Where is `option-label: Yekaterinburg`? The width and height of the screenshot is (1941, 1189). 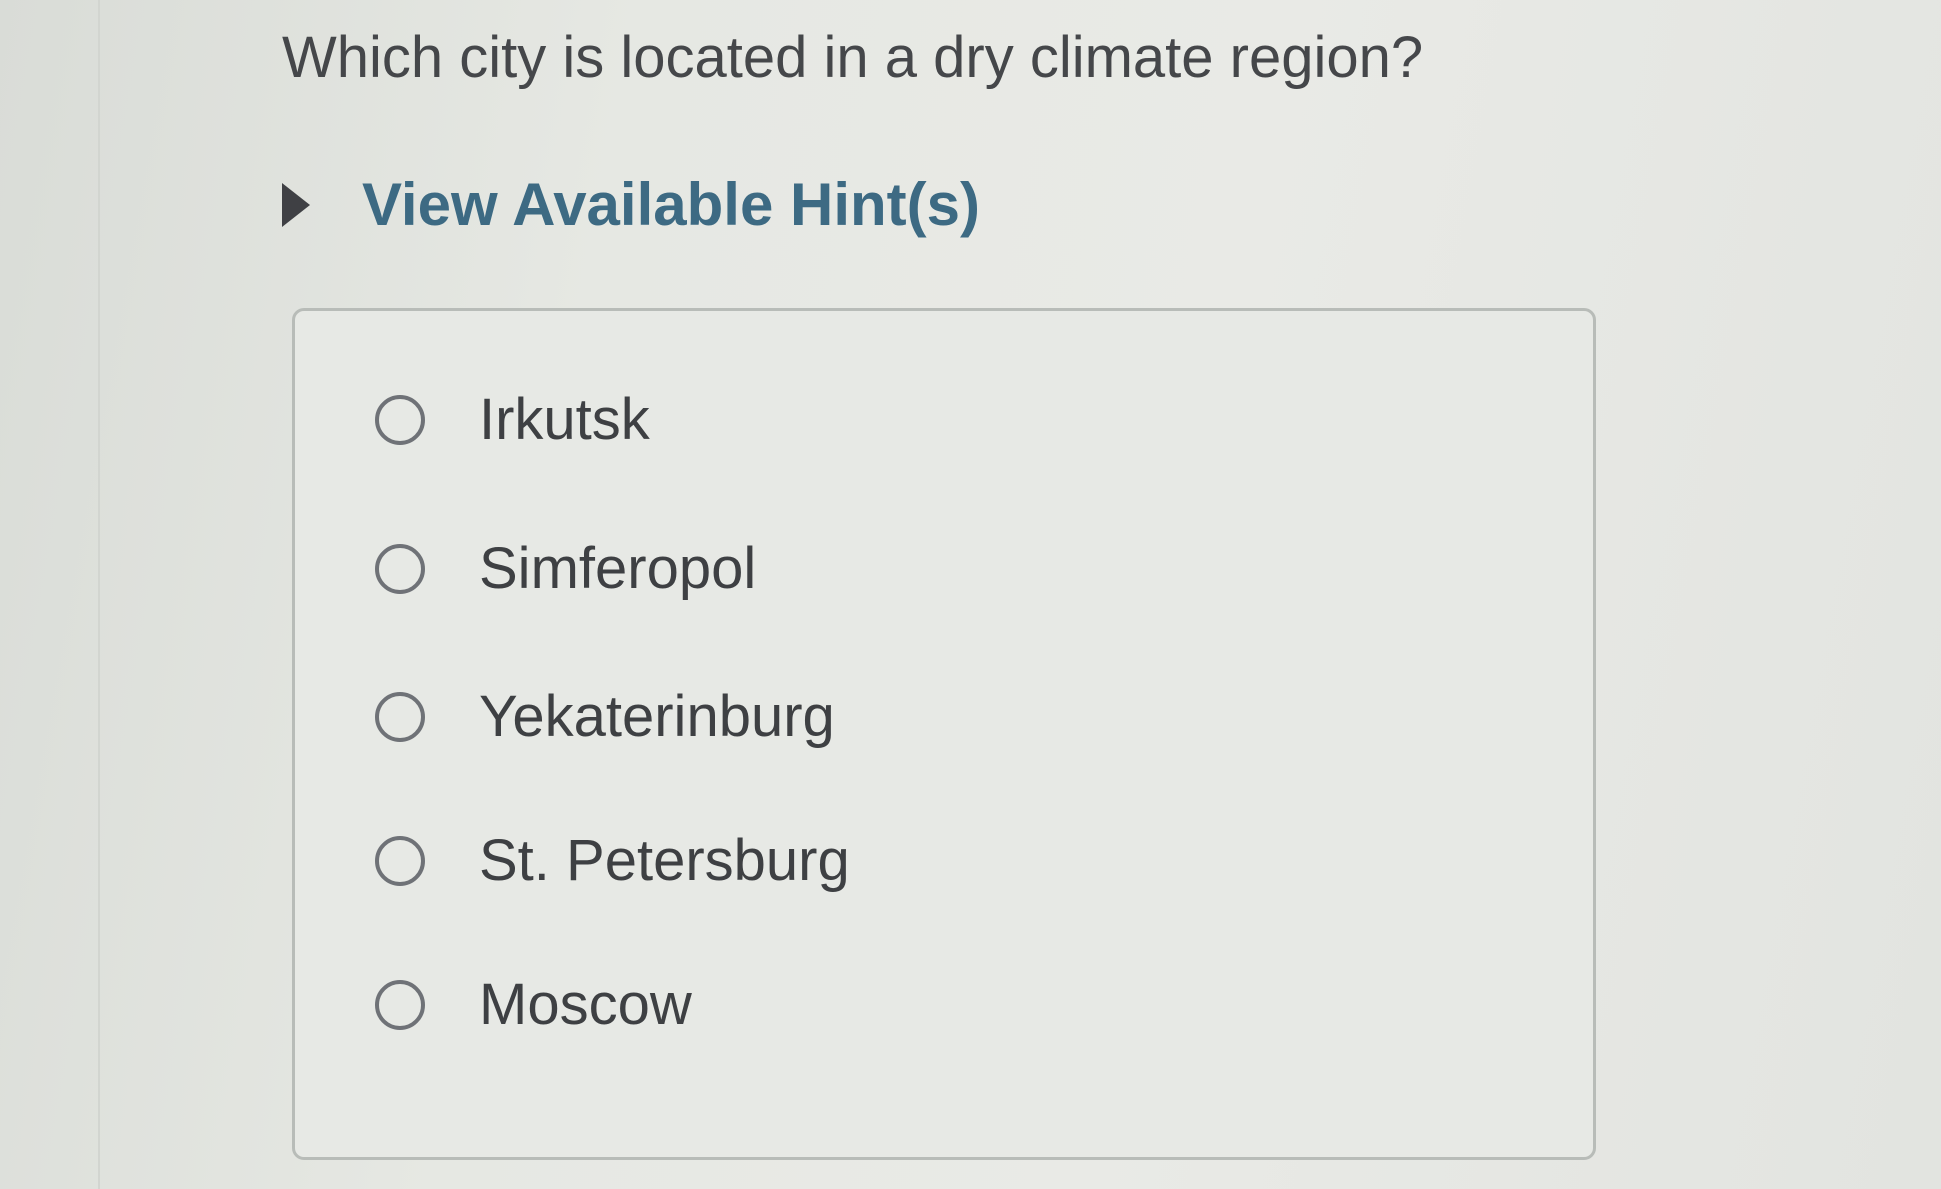 option-label: Yekaterinburg is located at coordinates (657, 716).